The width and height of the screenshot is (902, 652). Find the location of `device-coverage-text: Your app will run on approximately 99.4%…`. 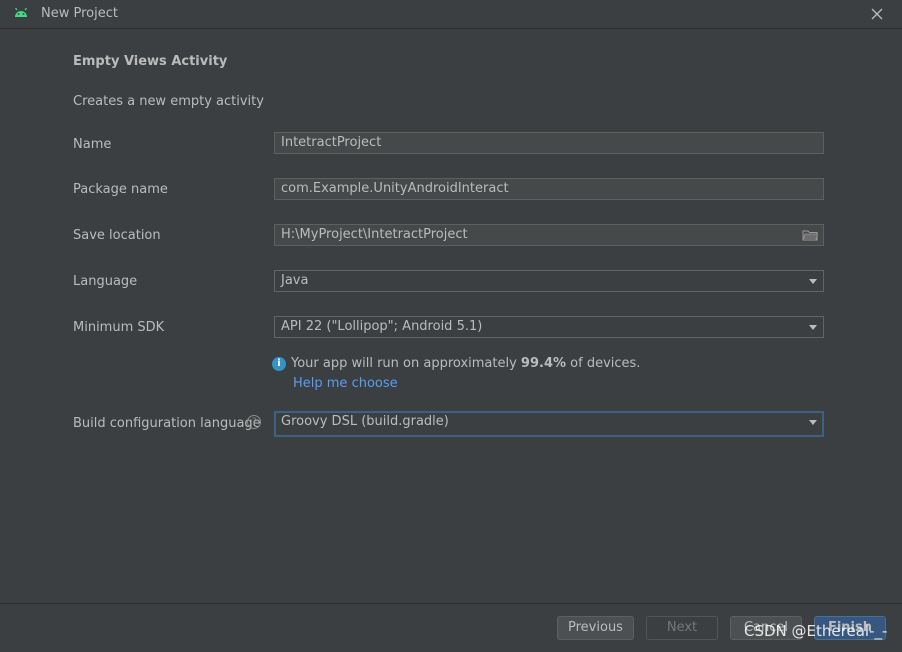

device-coverage-text: Your app will run on approximately 99.4%… is located at coordinates (466, 363).